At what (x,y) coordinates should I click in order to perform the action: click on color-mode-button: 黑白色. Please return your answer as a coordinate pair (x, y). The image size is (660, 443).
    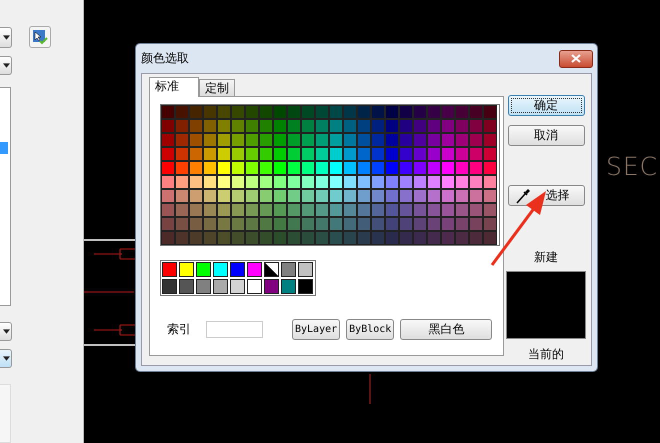
    Looking at the image, I should click on (446, 329).